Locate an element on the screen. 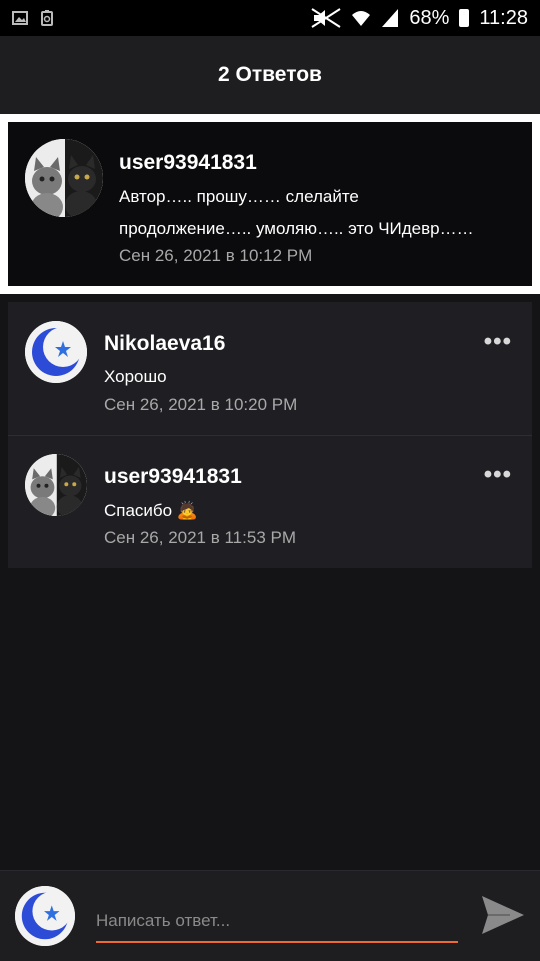 The width and height of the screenshot is (540, 961). send-icon is located at coordinates (503, 915).